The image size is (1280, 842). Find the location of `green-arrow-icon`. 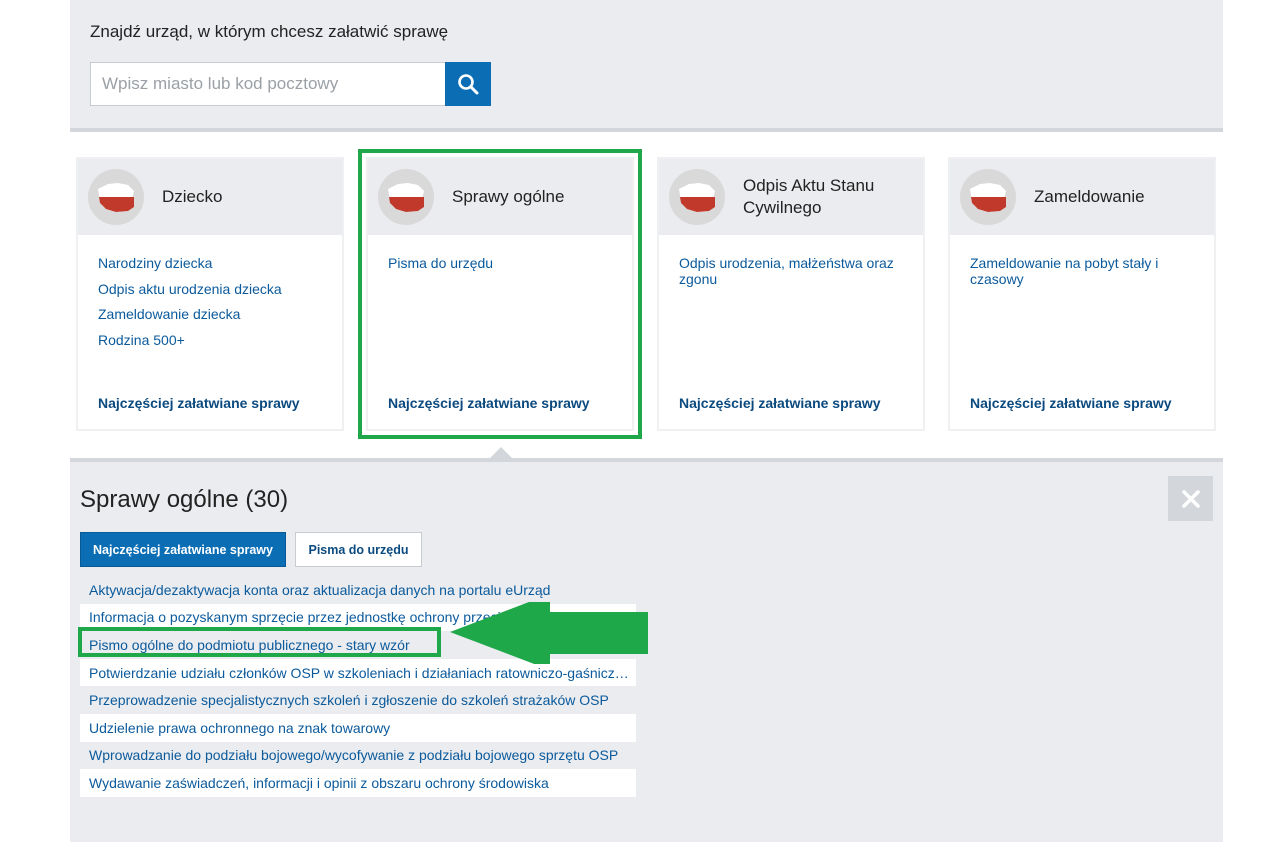

green-arrow-icon is located at coordinates (549, 633).